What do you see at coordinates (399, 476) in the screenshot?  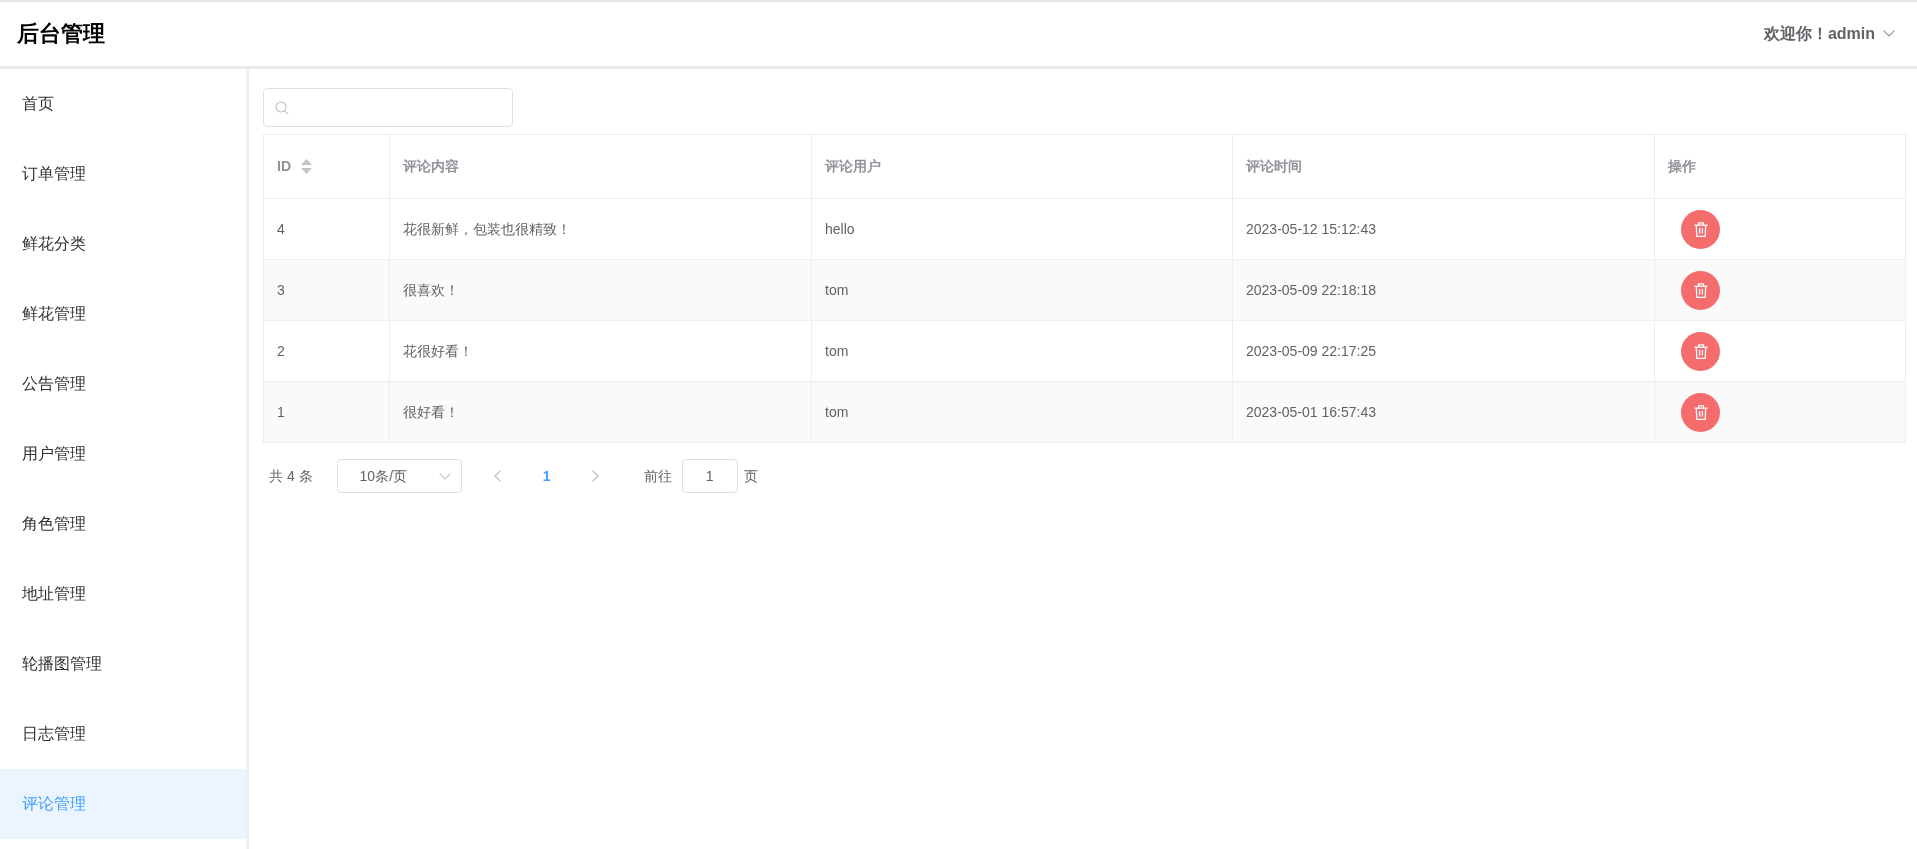 I see `page-size-select: 10条/页` at bounding box center [399, 476].